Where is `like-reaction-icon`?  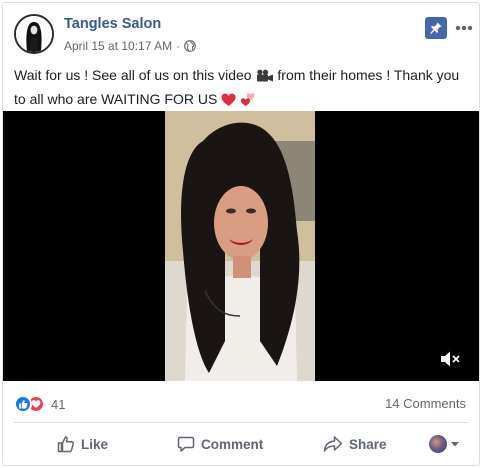
like-reaction-icon is located at coordinates (23, 404).